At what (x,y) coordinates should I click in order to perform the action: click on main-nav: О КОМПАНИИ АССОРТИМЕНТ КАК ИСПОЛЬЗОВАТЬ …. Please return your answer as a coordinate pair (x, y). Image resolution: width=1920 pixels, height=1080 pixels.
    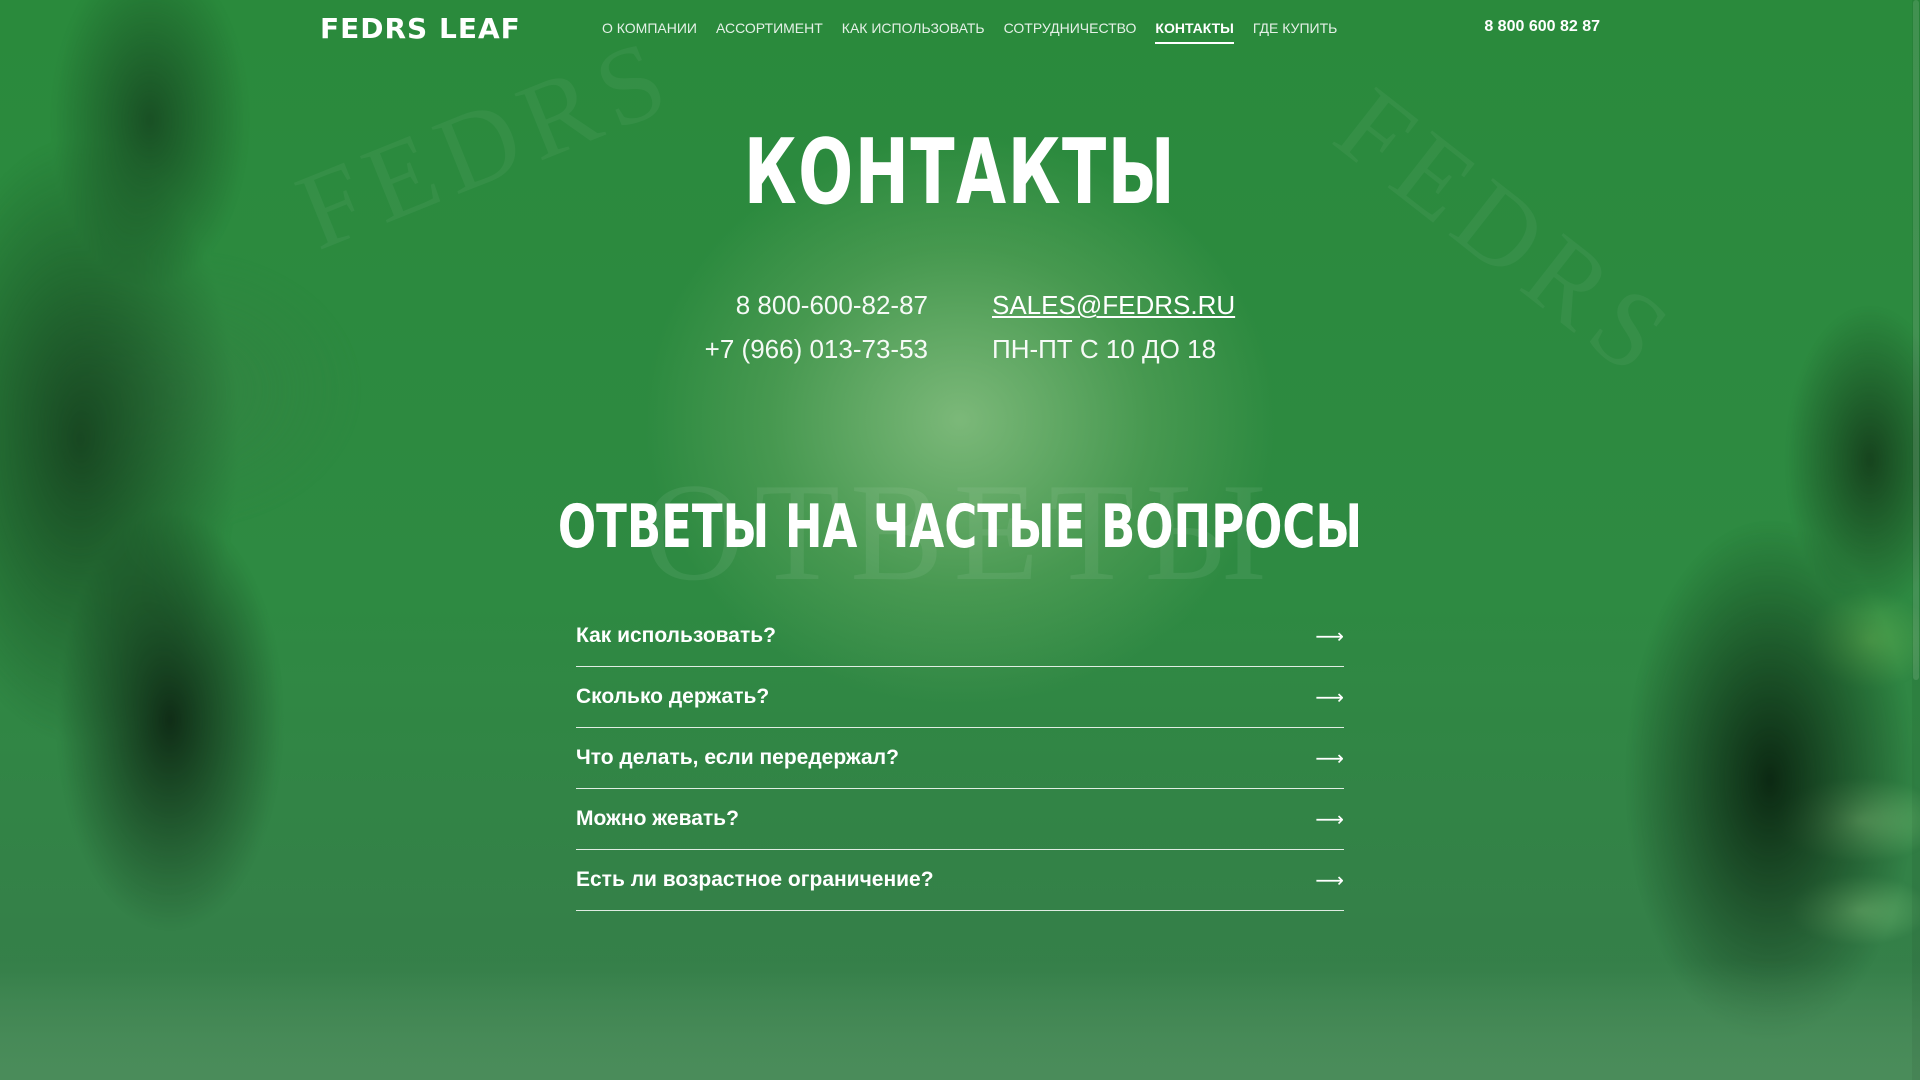
    Looking at the image, I should click on (969, 32).